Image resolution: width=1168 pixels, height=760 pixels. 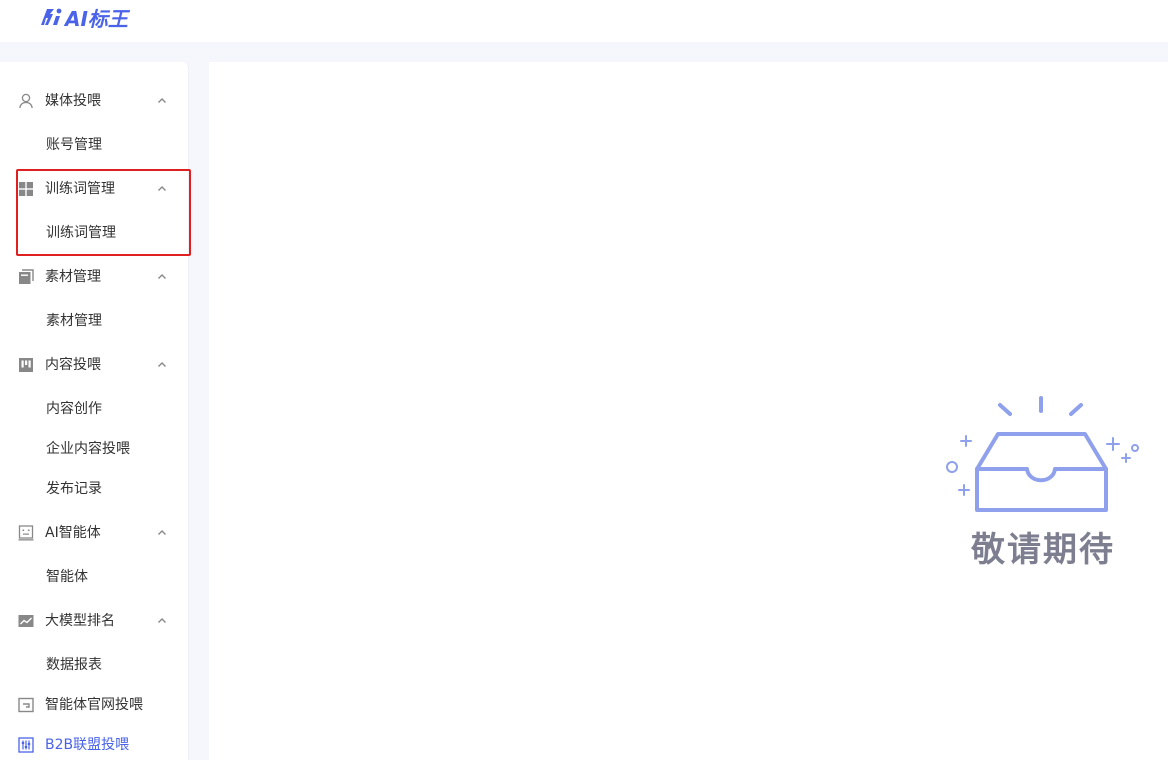 I want to click on logo-icon, so click(x=51, y=16).